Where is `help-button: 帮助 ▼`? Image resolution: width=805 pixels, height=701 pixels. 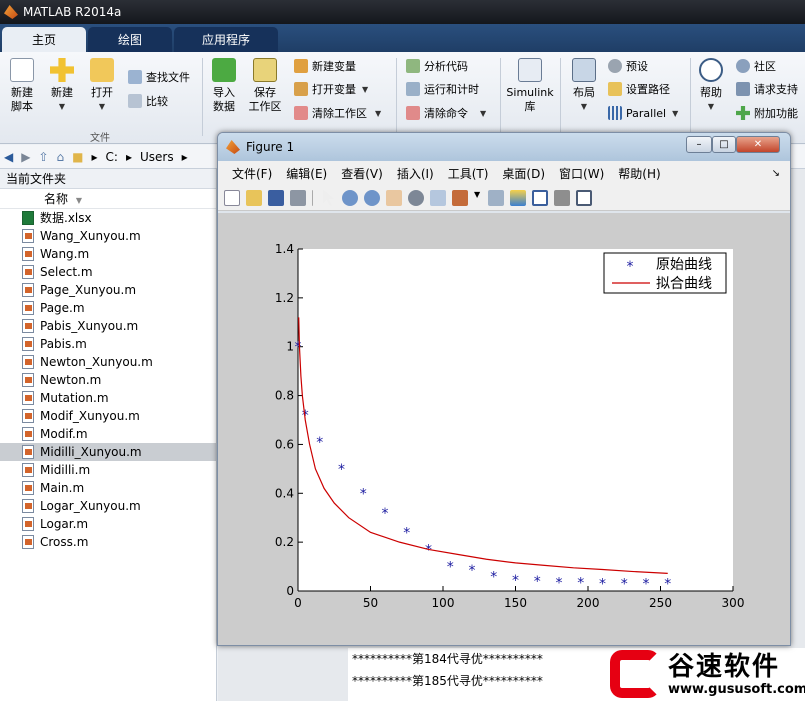 help-button: 帮助 ▼ is located at coordinates (711, 86).